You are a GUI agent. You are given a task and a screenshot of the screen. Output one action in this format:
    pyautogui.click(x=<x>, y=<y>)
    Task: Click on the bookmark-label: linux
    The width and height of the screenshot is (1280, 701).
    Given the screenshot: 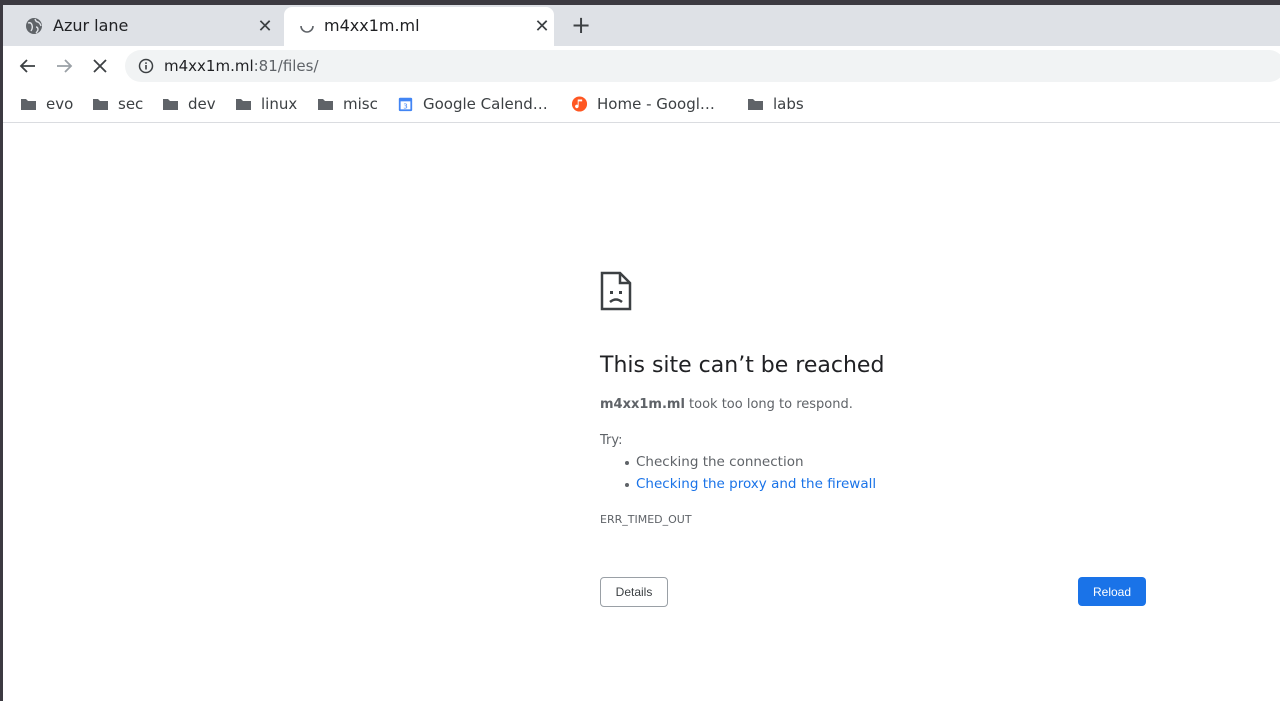 What is the action you would take?
    pyautogui.click(x=279, y=104)
    